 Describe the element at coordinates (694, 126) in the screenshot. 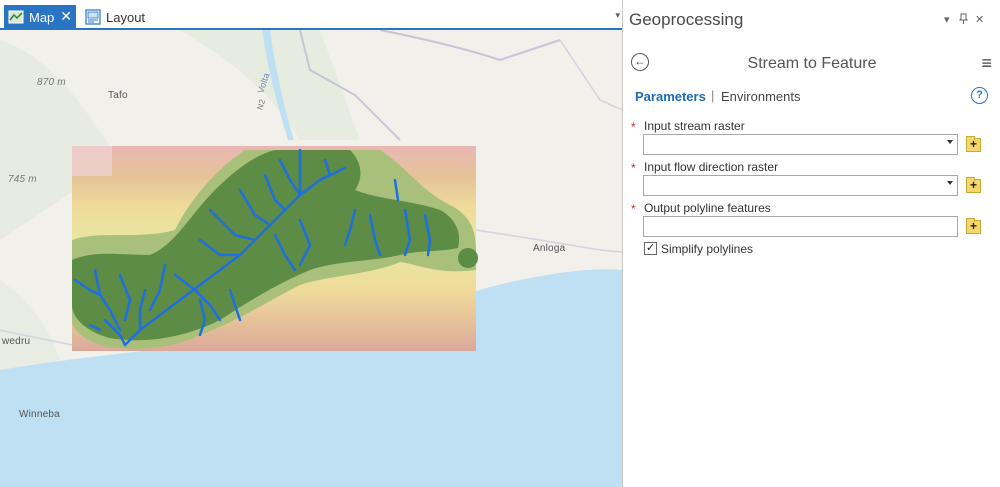

I see `param-label-input-stream-raster: Input stream raster` at that location.